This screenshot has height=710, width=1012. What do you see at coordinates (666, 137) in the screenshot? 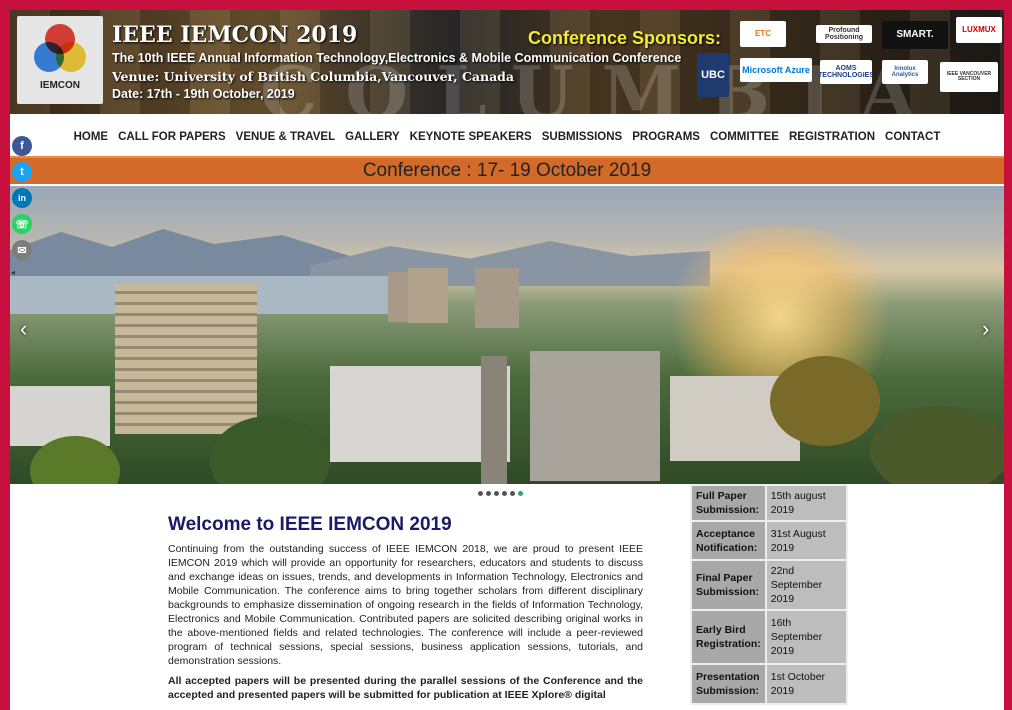
I see `nav-programs: PROGRAMS` at bounding box center [666, 137].